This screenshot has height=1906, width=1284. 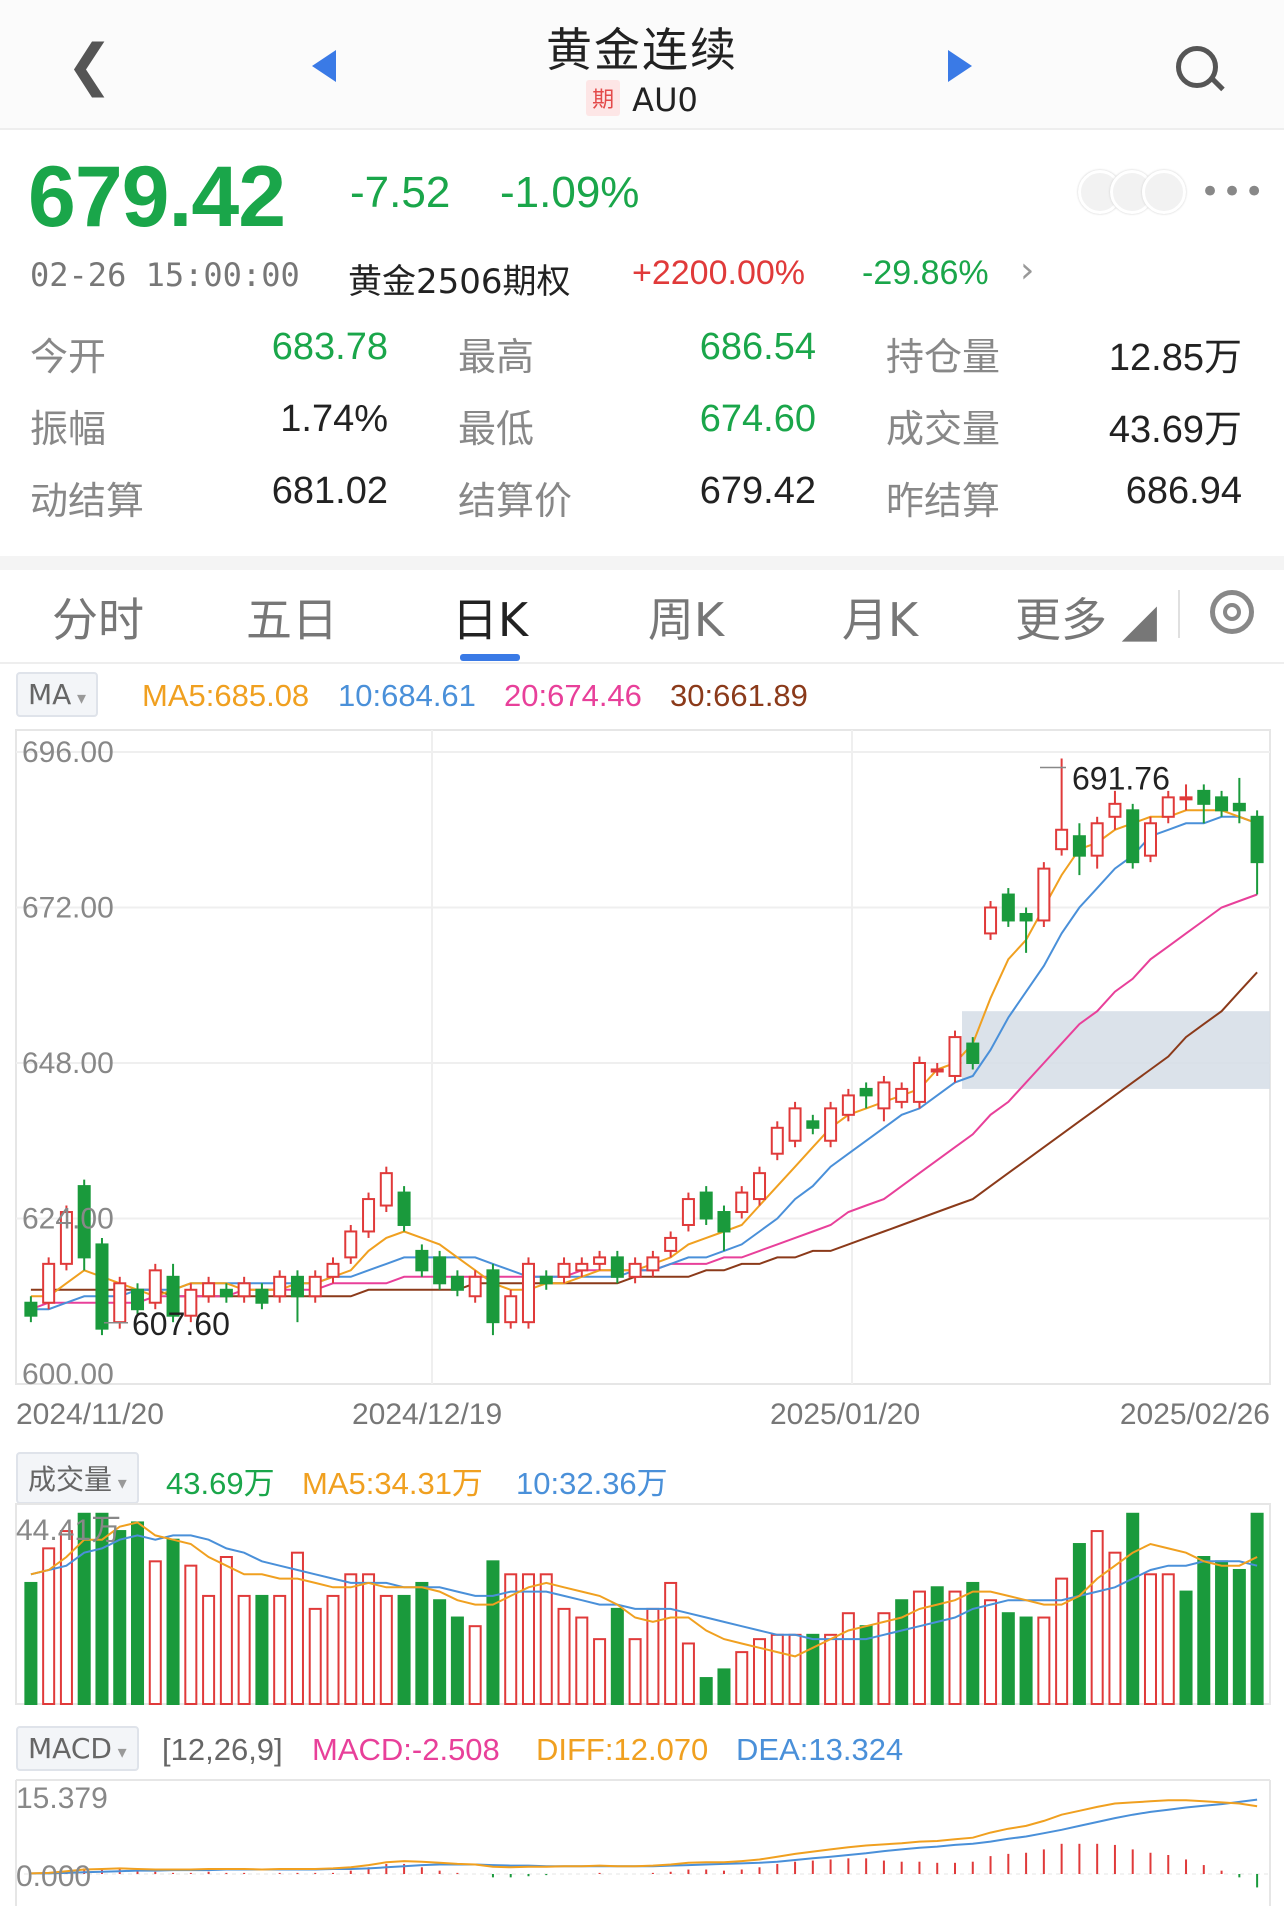 I want to click on highlight-band, so click(x=1116, y=1050).